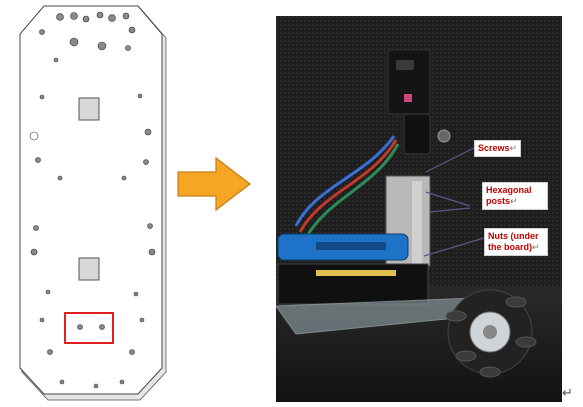  What do you see at coordinates (509, 195) in the screenshot?
I see `hex-posts-label-text: Hexagonal posts` at bounding box center [509, 195].